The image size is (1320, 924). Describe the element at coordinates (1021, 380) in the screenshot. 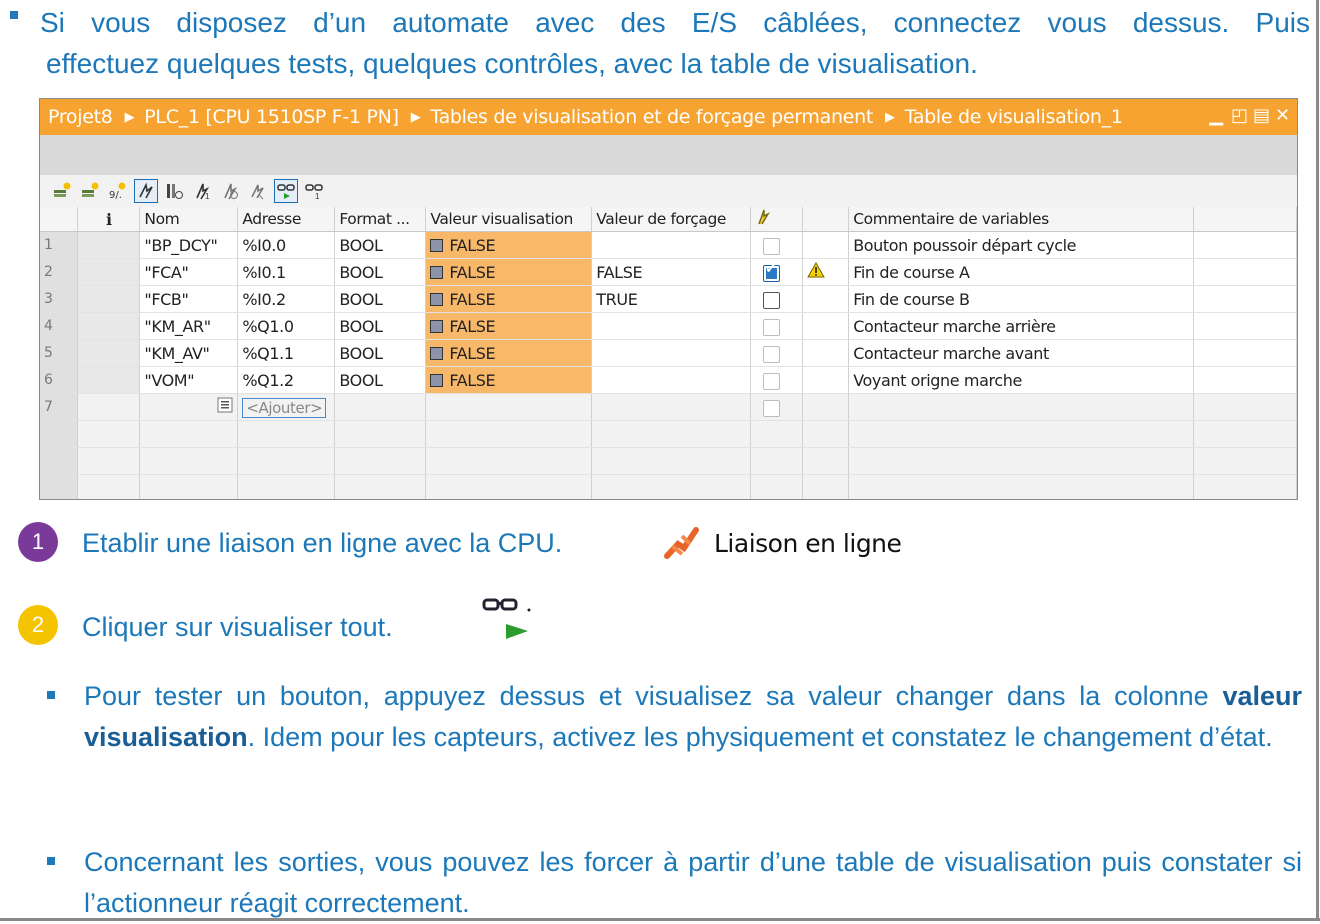

I see `row-commentaire: Voyant origne marche` at that location.